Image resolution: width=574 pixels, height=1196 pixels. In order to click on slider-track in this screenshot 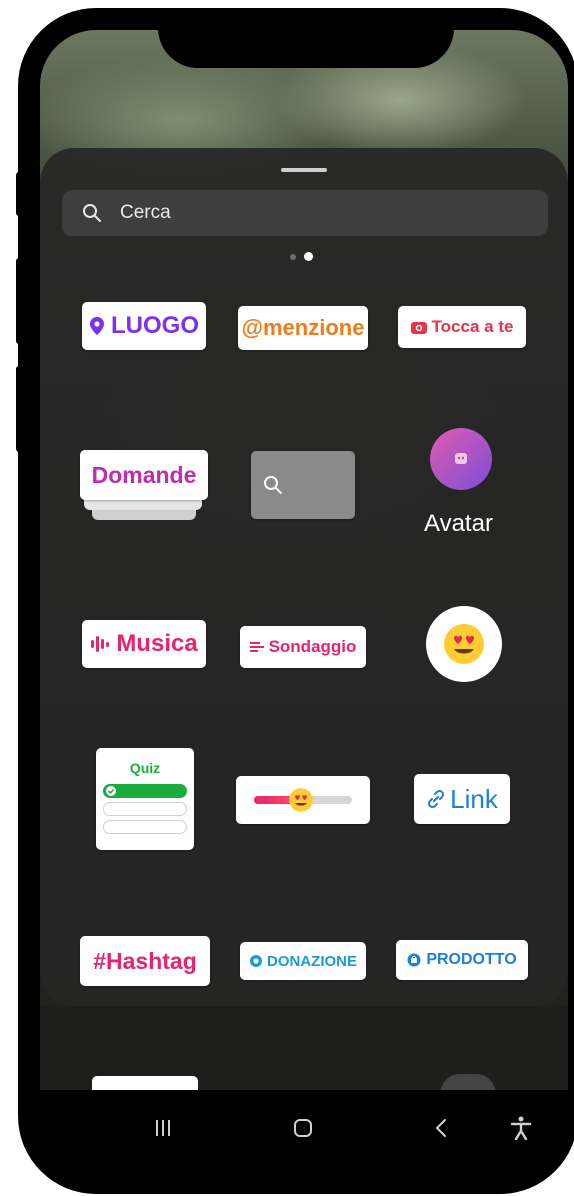, I will do `click(303, 800)`.